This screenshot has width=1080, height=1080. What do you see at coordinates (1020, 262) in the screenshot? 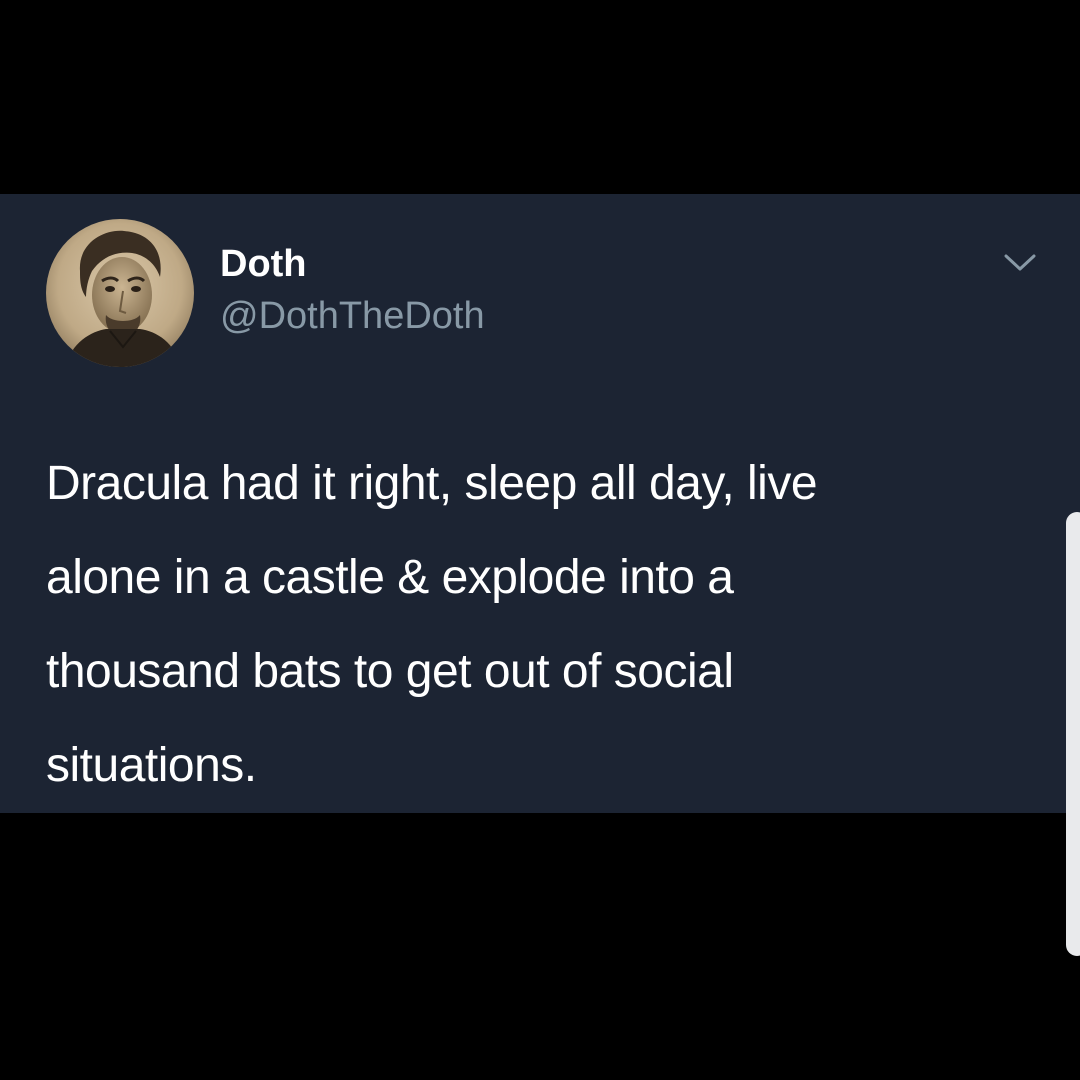
I see `chevron-down-icon` at bounding box center [1020, 262].